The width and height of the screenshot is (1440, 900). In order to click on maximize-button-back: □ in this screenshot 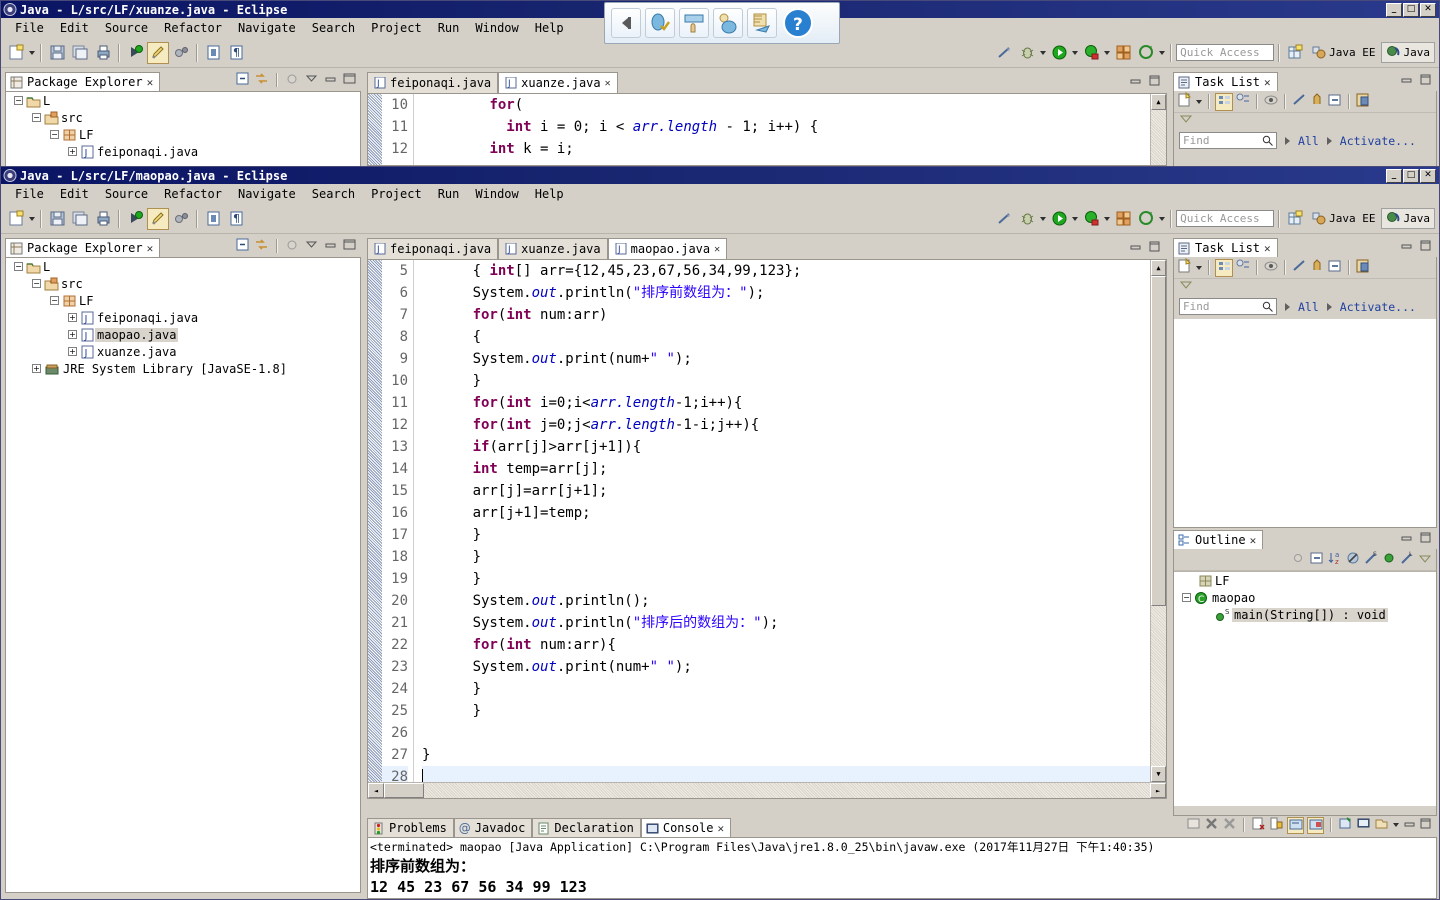, I will do `click(1411, 9)`.